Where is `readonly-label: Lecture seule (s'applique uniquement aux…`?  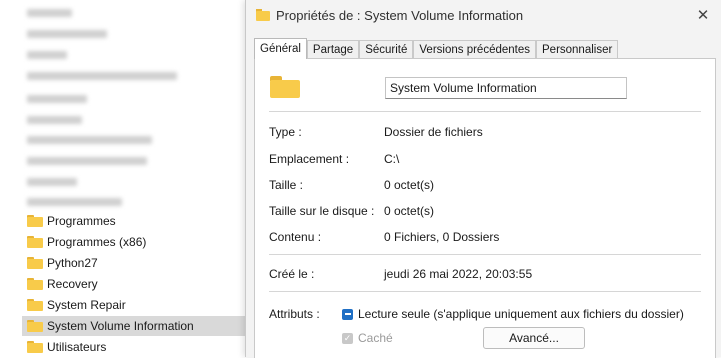
readonly-label: Lecture seule (s'applique uniquement aux… is located at coordinates (521, 314).